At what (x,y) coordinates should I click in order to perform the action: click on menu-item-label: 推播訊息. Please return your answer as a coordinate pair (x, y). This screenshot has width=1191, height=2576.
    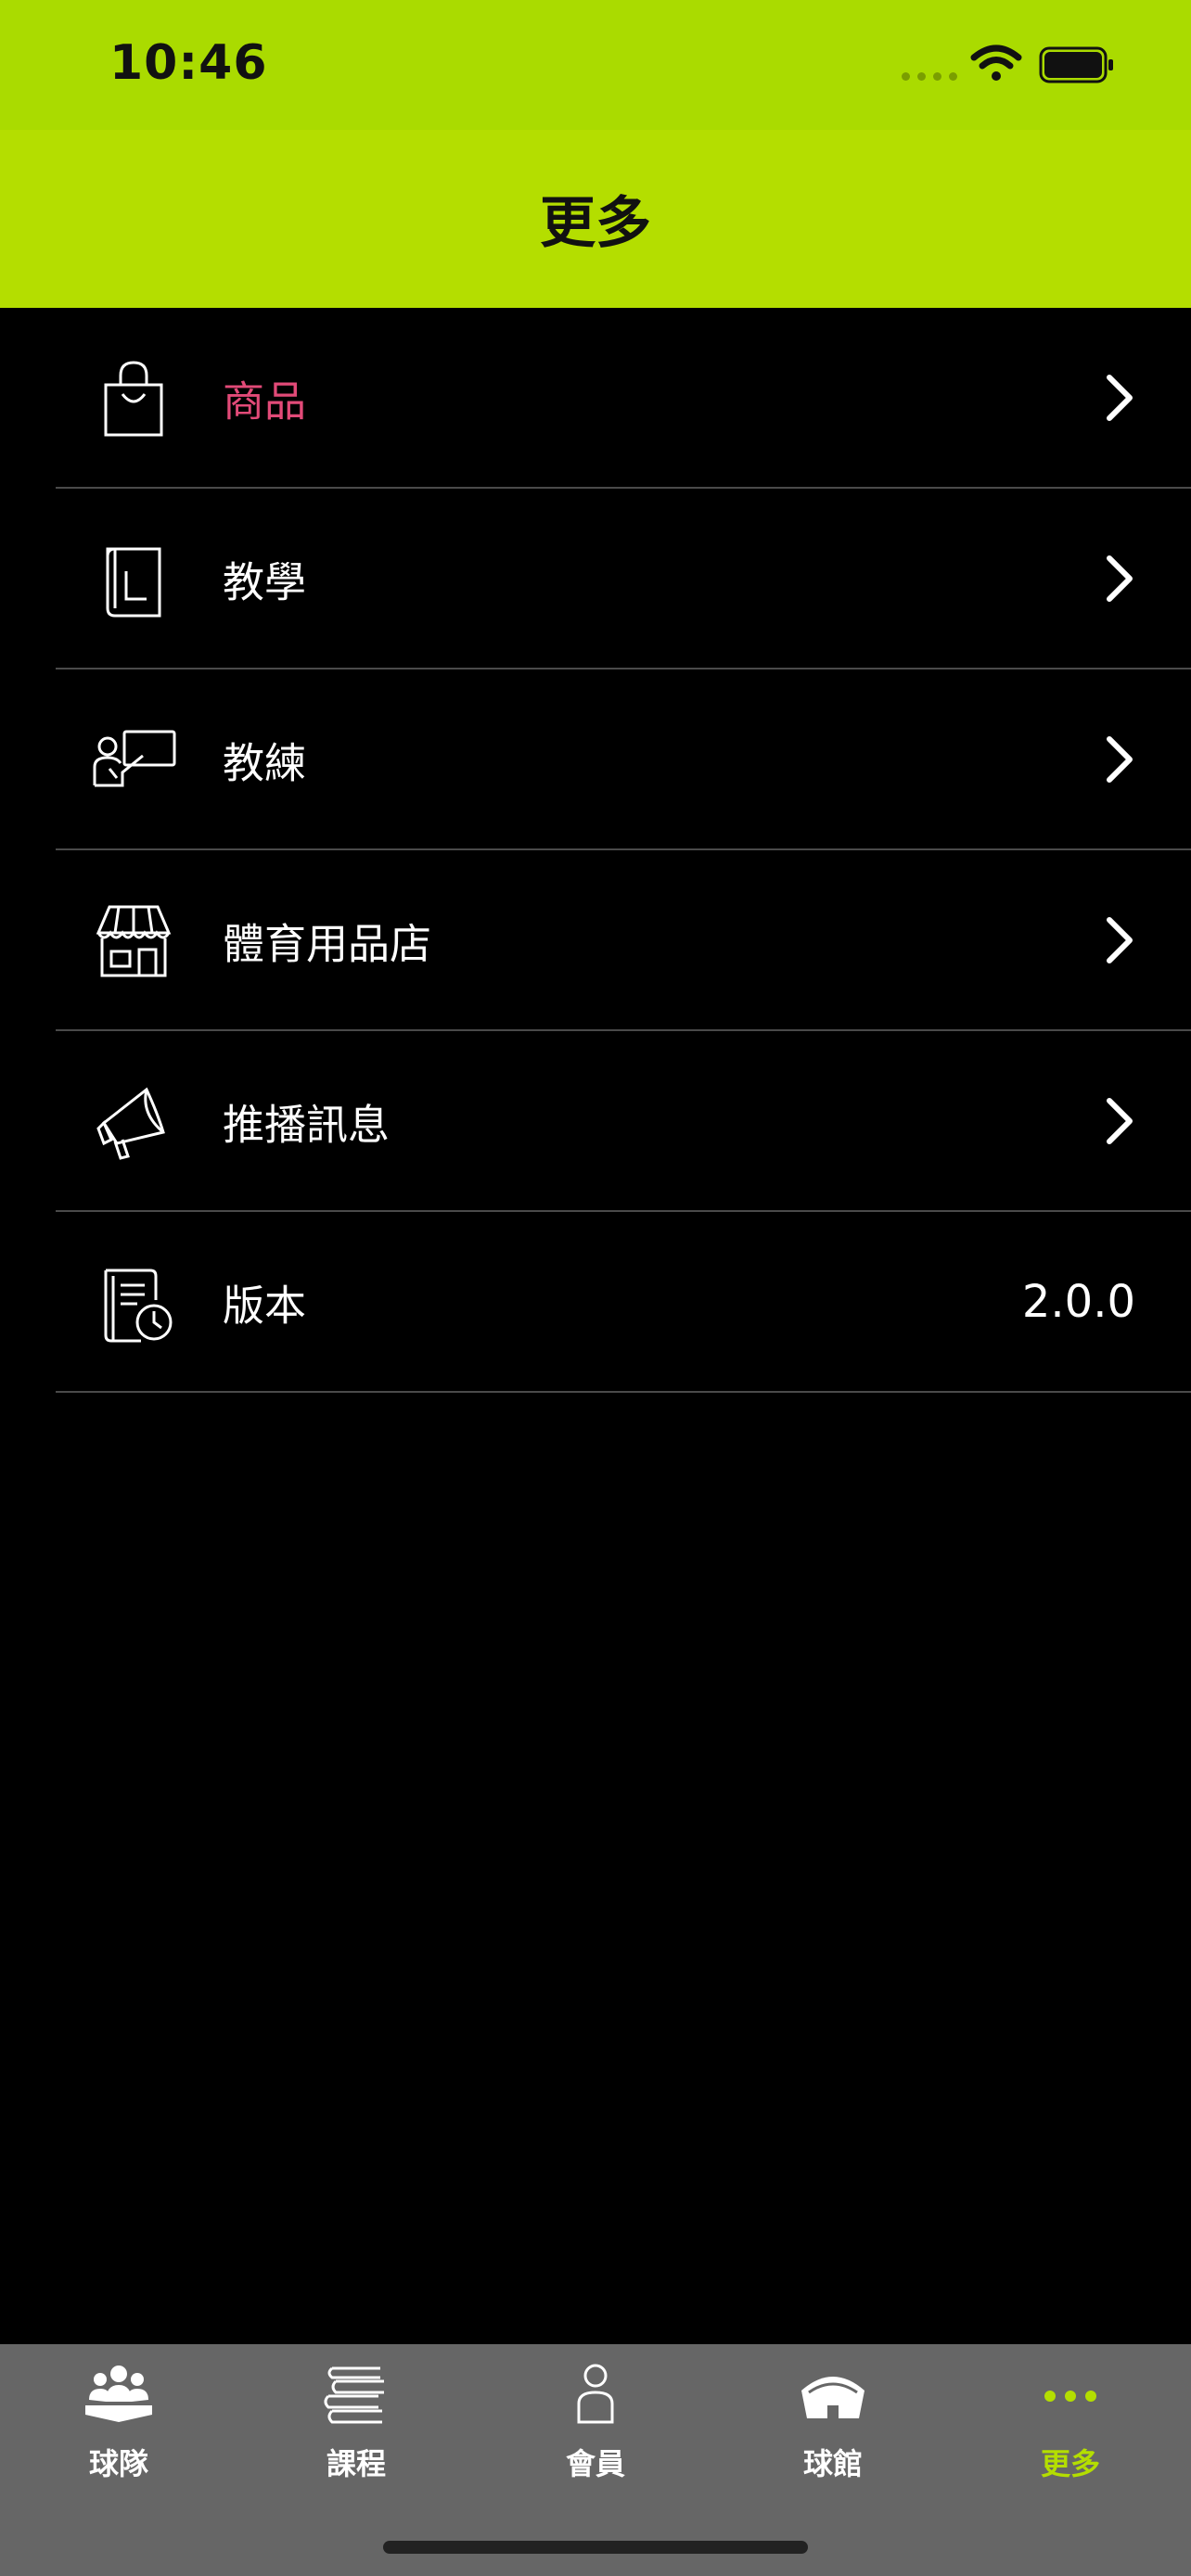
    Looking at the image, I should click on (307, 1124).